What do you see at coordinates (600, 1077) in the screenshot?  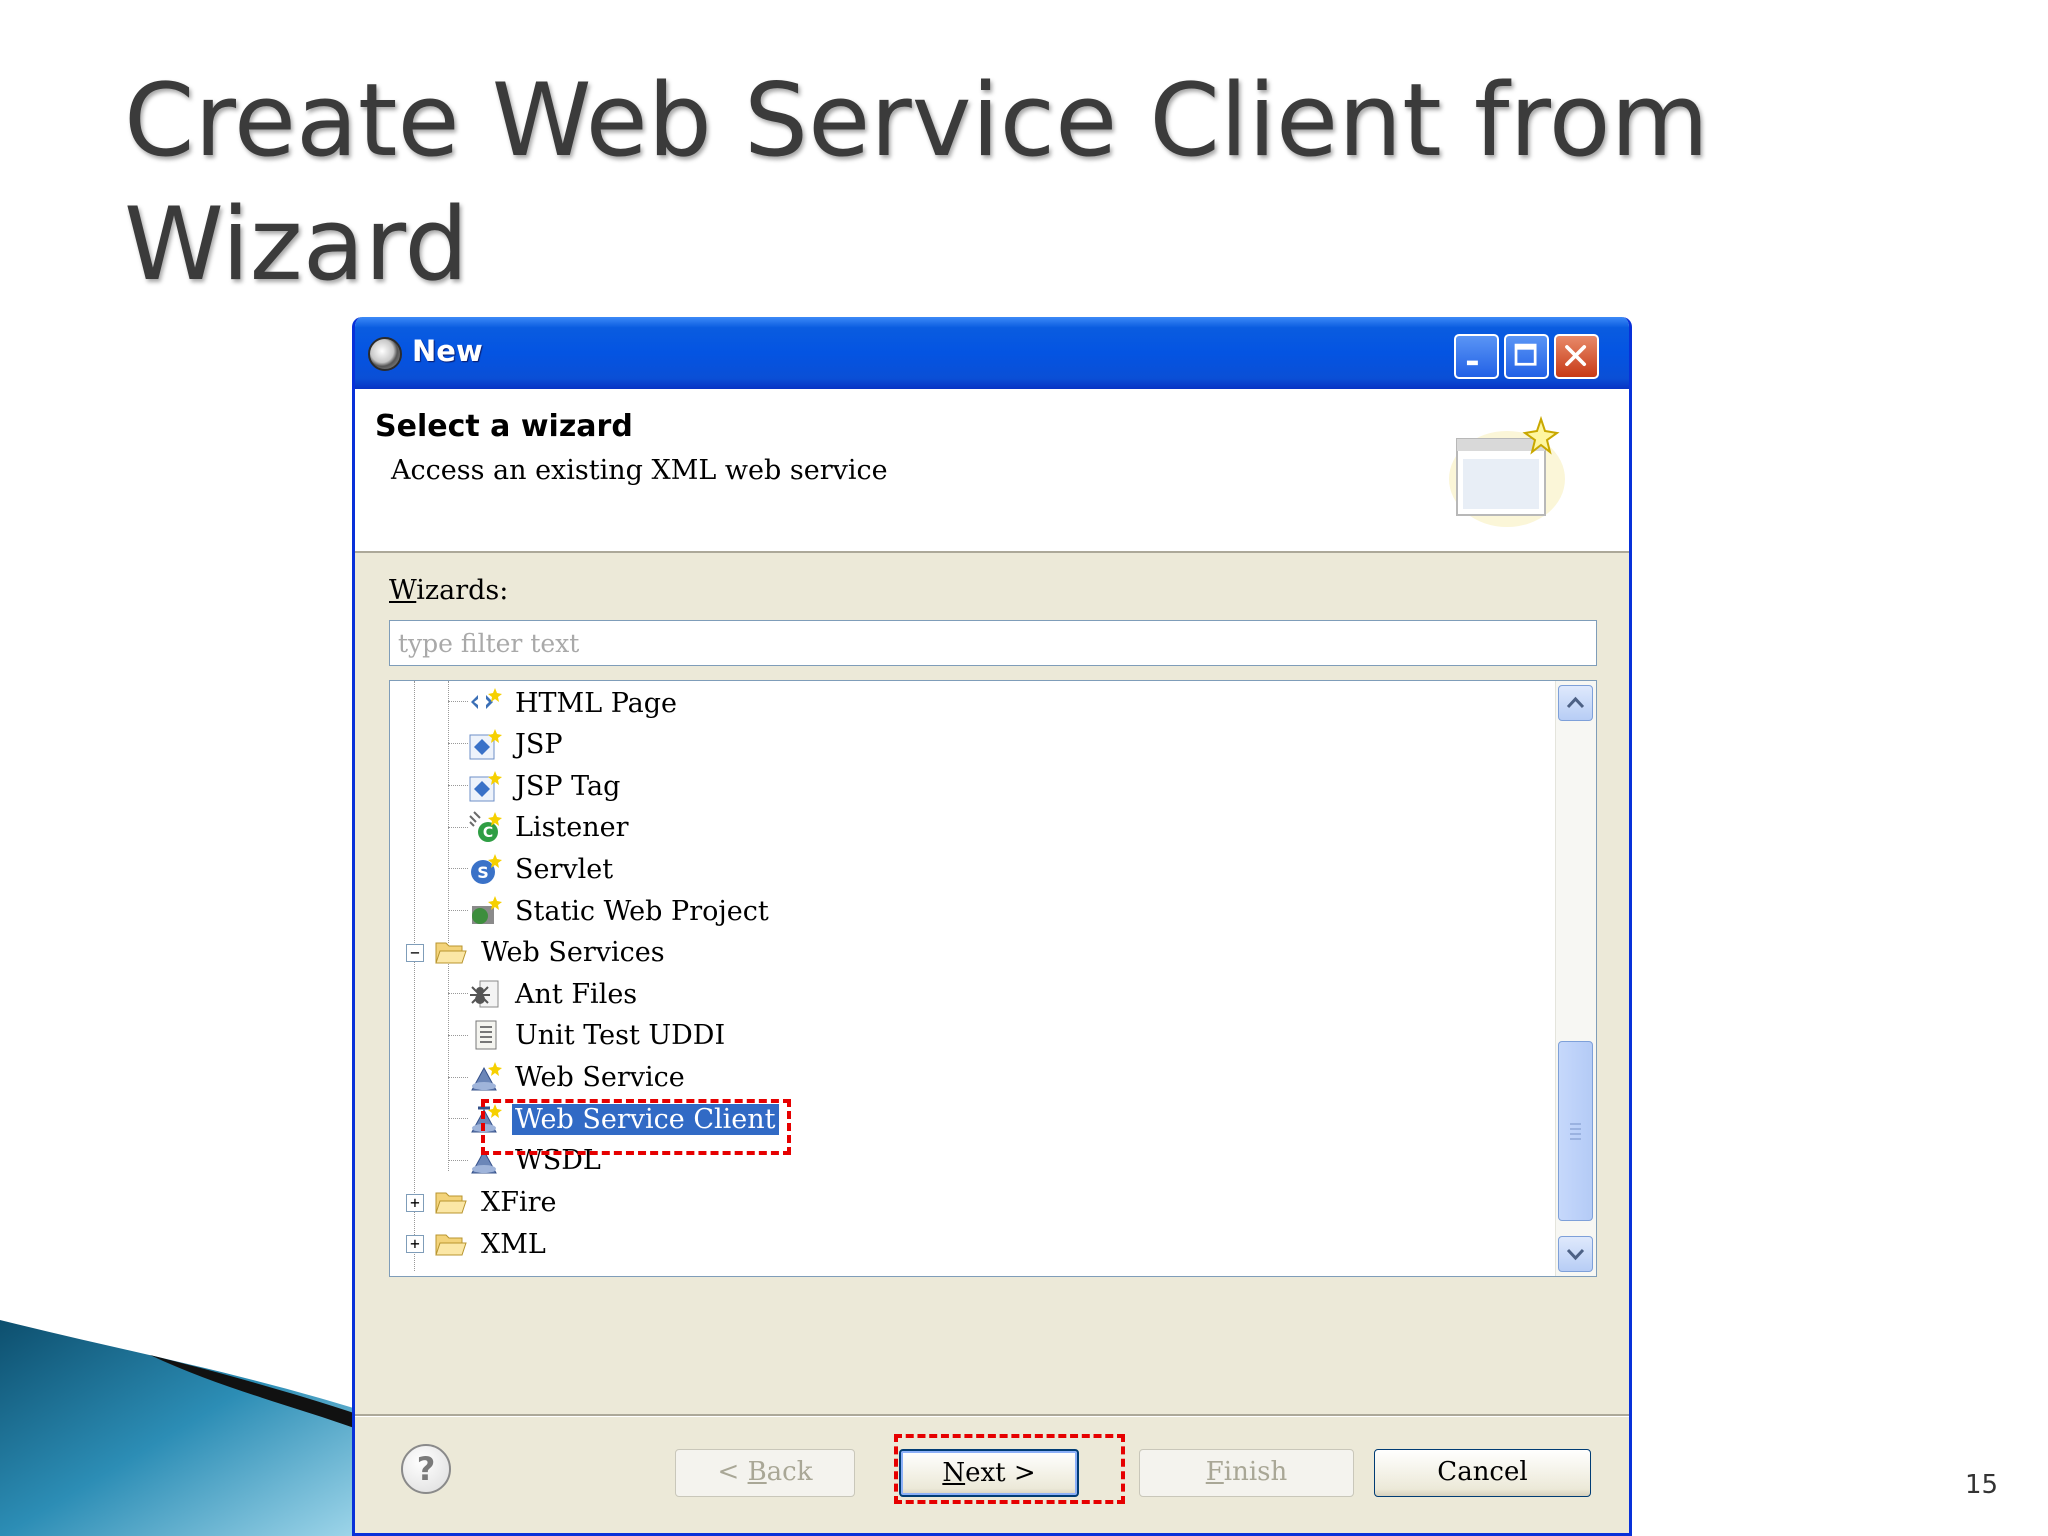 I see `tree-item-label: Web Service` at bounding box center [600, 1077].